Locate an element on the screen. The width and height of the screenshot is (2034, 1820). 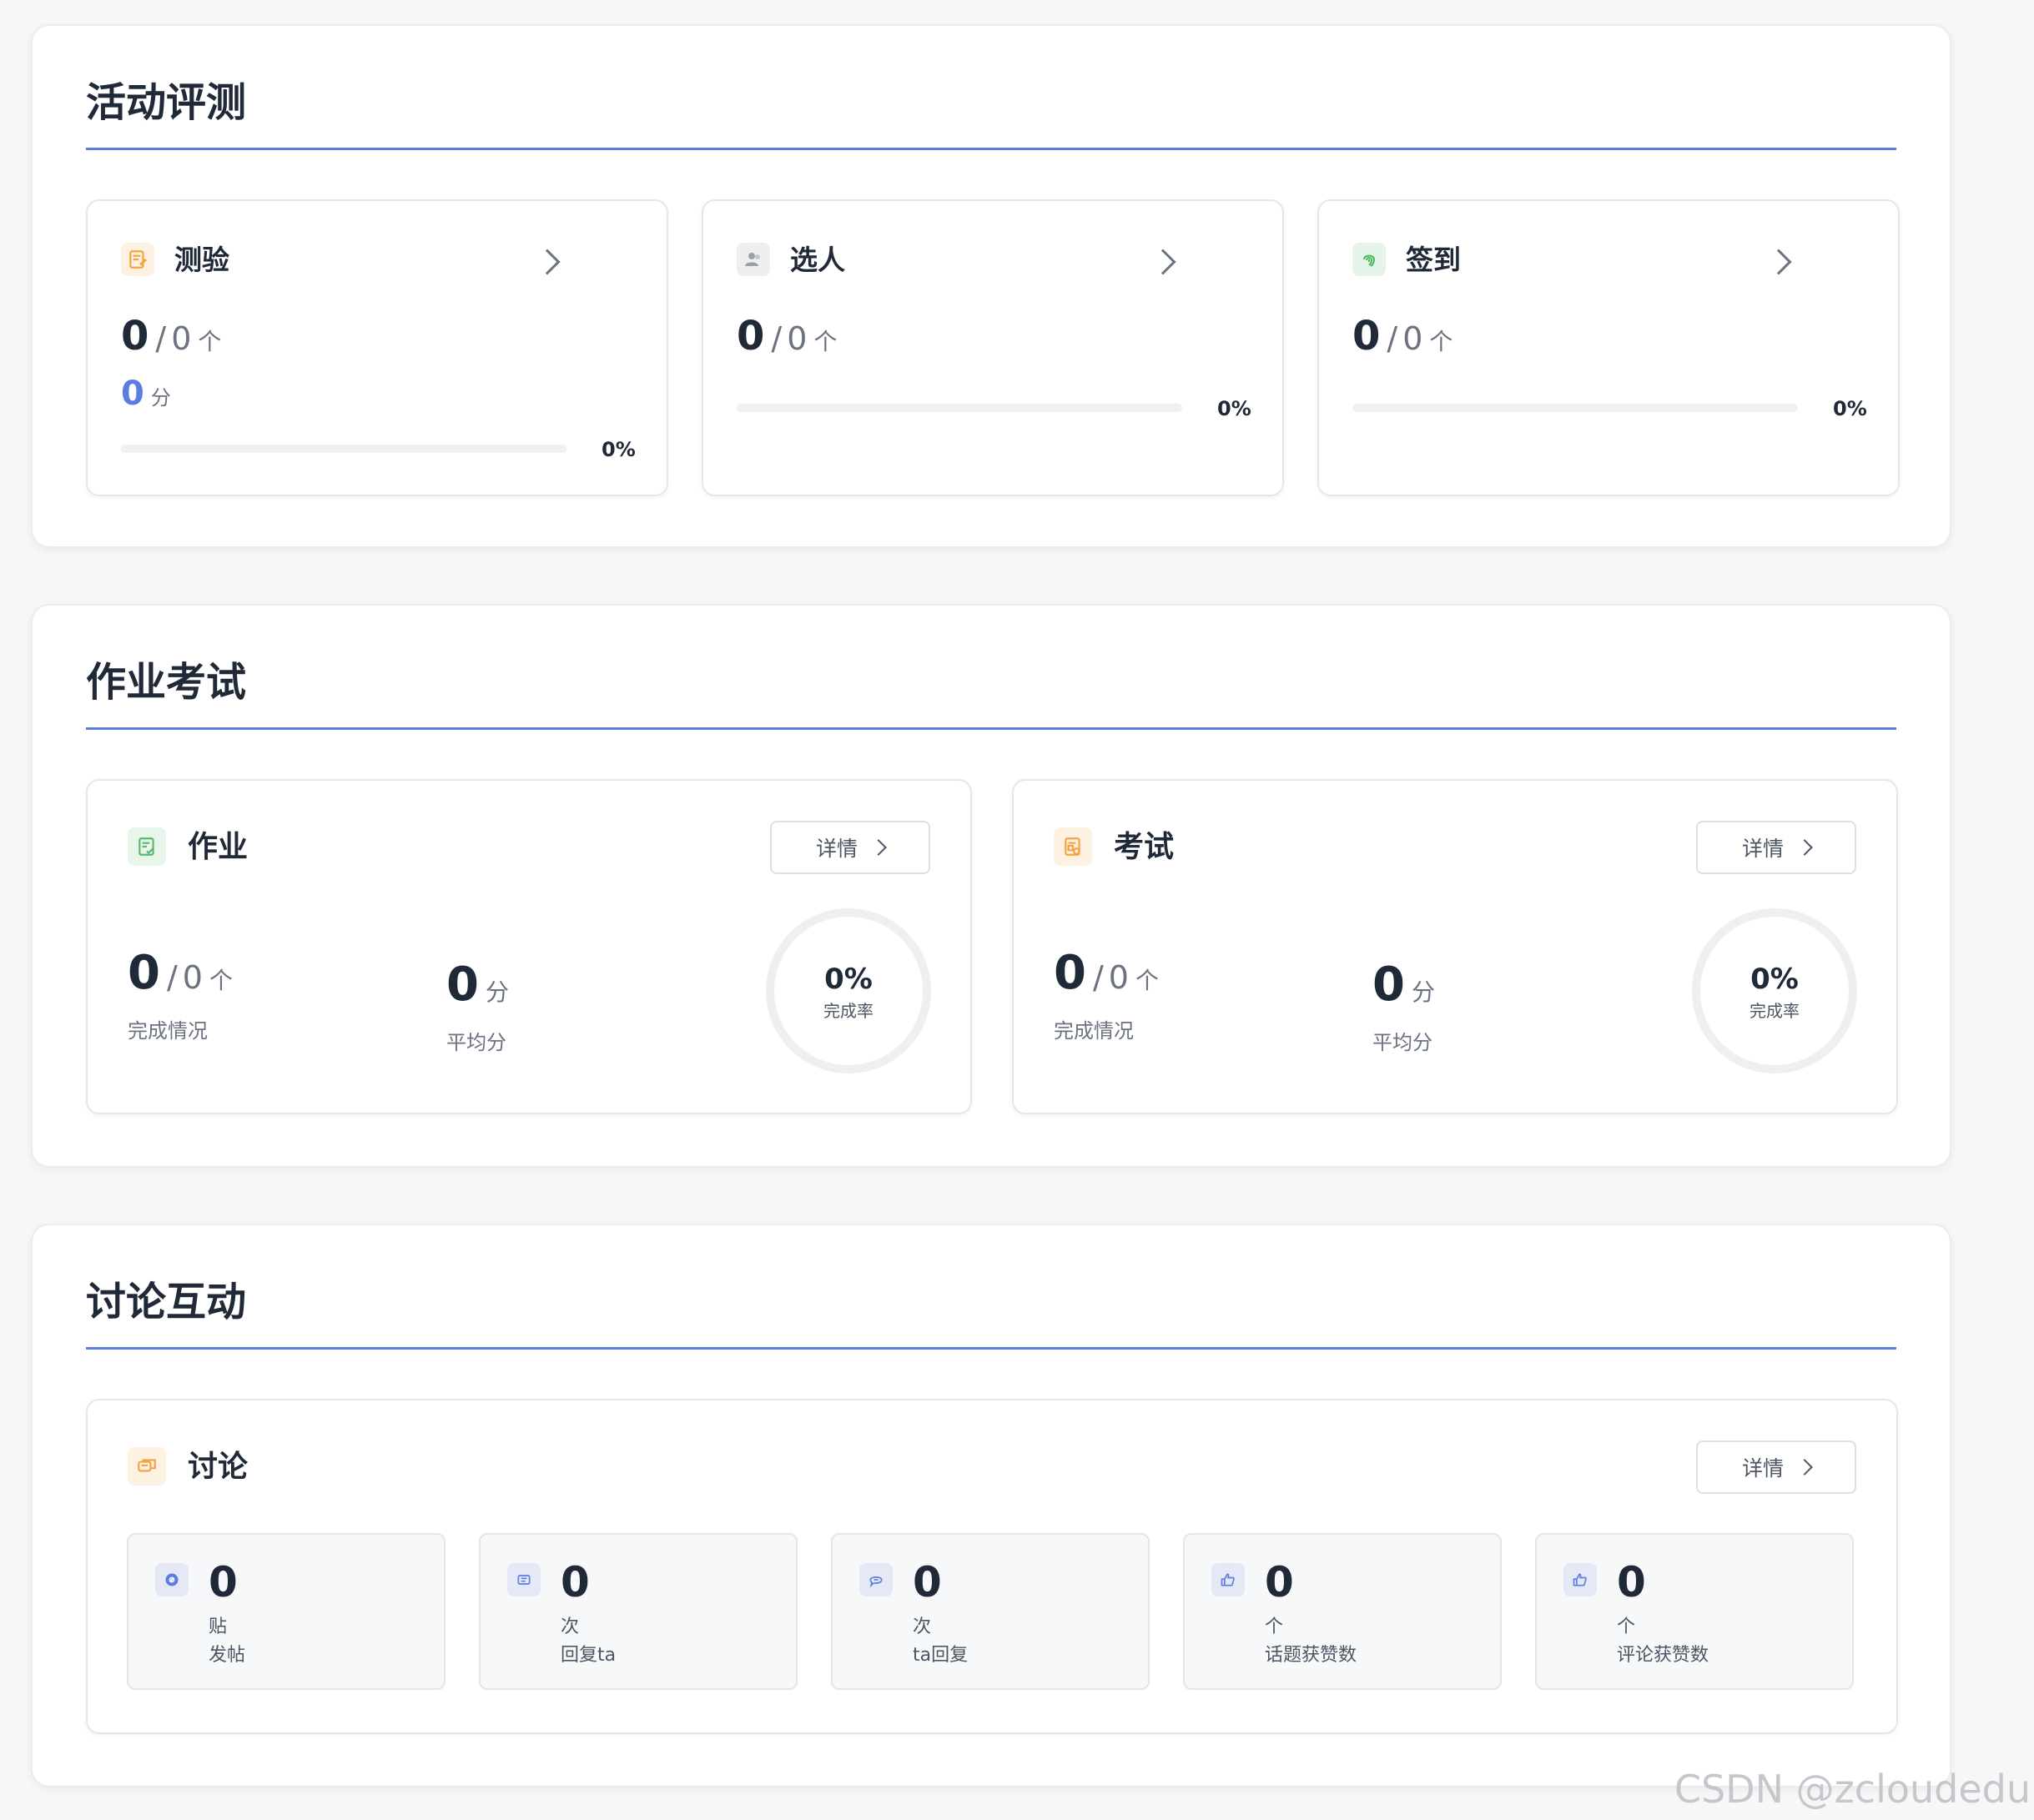
watermark: CSDN @zcloudedu is located at coordinates (1852, 1789).